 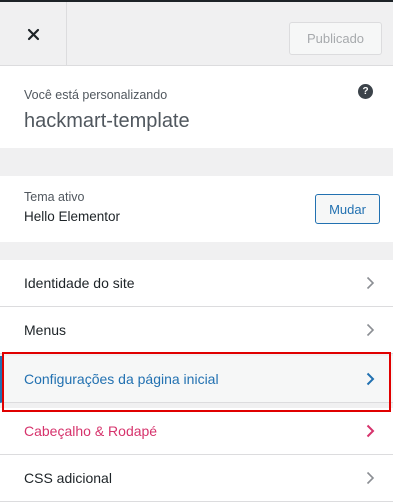 What do you see at coordinates (107, 121) in the screenshot?
I see `site-title: hackmart-template` at bounding box center [107, 121].